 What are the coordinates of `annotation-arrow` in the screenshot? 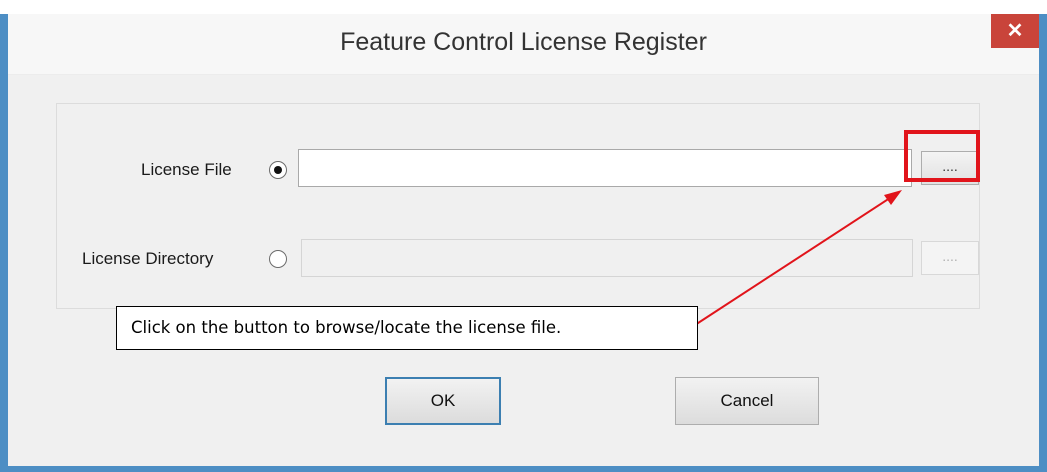 It's located at (798, 258).